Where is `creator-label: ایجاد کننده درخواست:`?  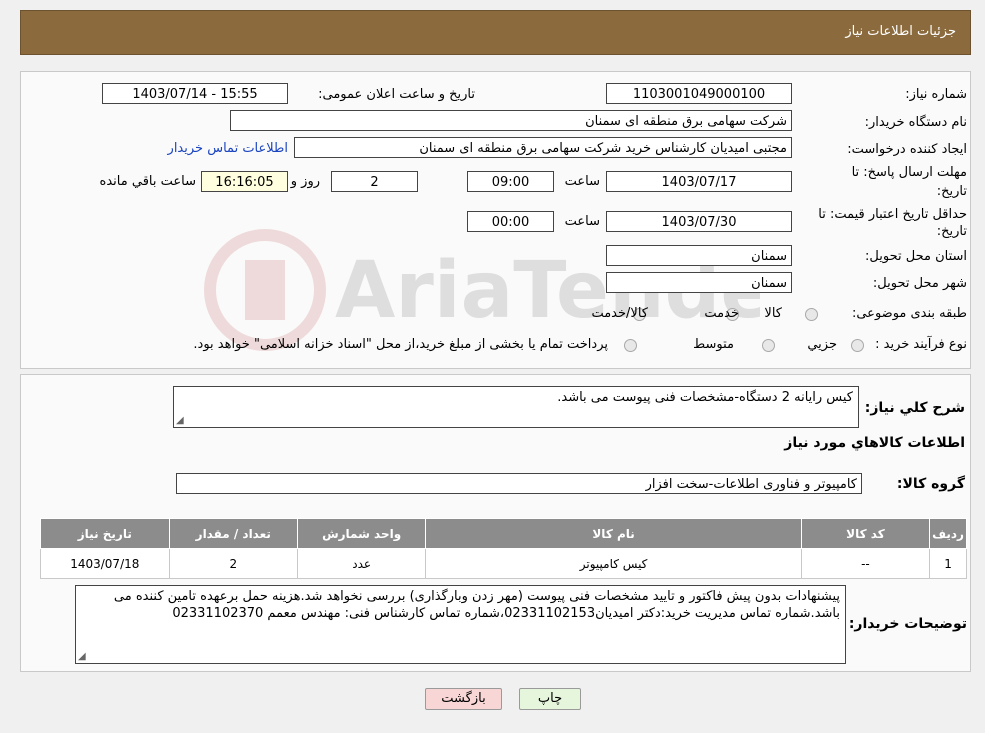 creator-label: ایجاد کننده درخواست: is located at coordinates (907, 149).